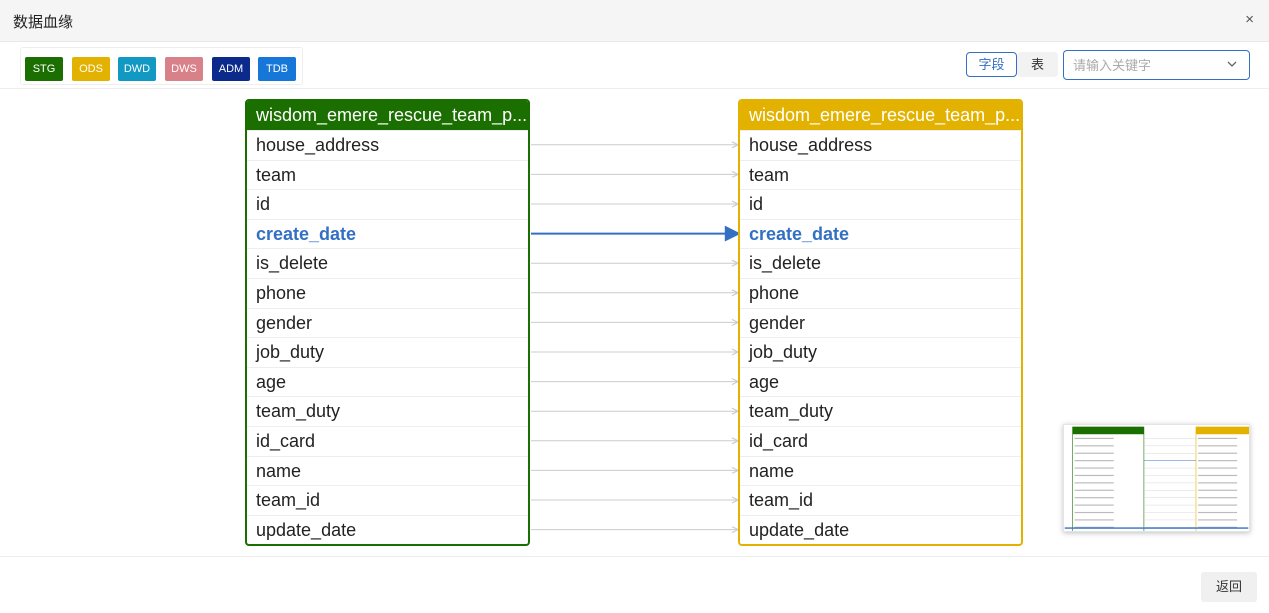 This screenshot has height=613, width=1269. What do you see at coordinates (1148, 65) in the screenshot?
I see `keyword-input` at bounding box center [1148, 65].